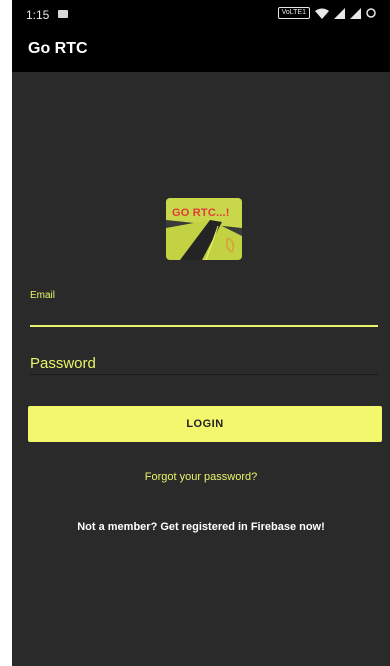 The height and width of the screenshot is (666, 390). What do you see at coordinates (43, 295) in the screenshot?
I see `email-label: Email` at bounding box center [43, 295].